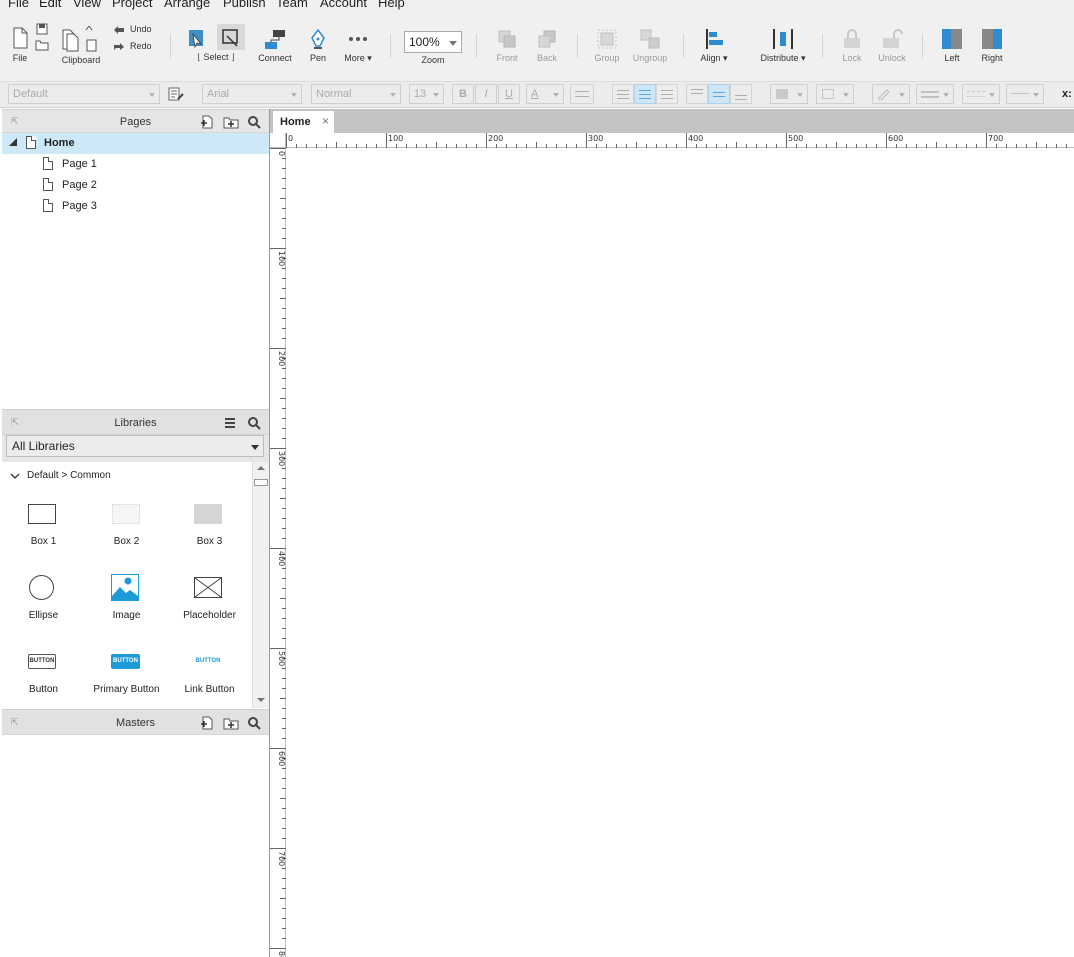 The height and width of the screenshot is (957, 1074). Describe the element at coordinates (952, 58) in the screenshot. I see `left-label: Left` at that location.